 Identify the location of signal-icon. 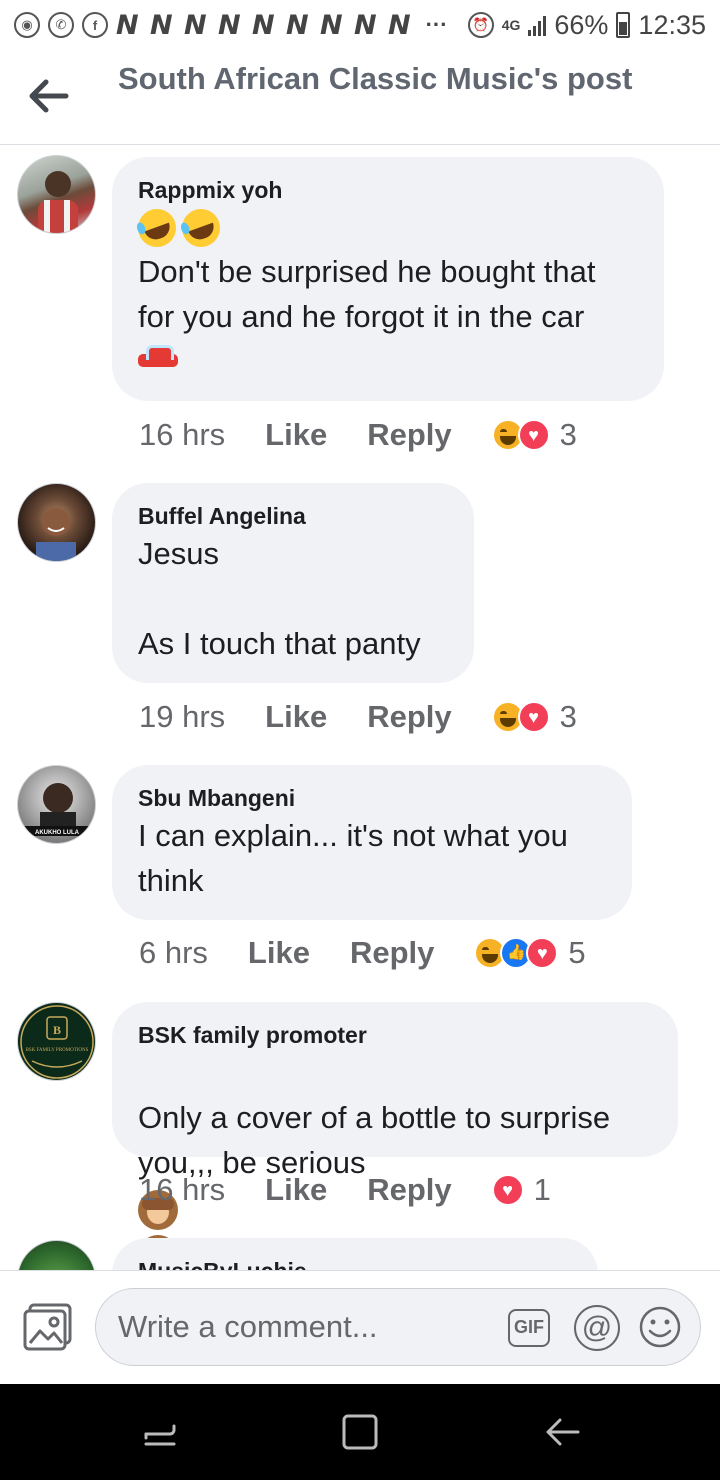
(537, 25).